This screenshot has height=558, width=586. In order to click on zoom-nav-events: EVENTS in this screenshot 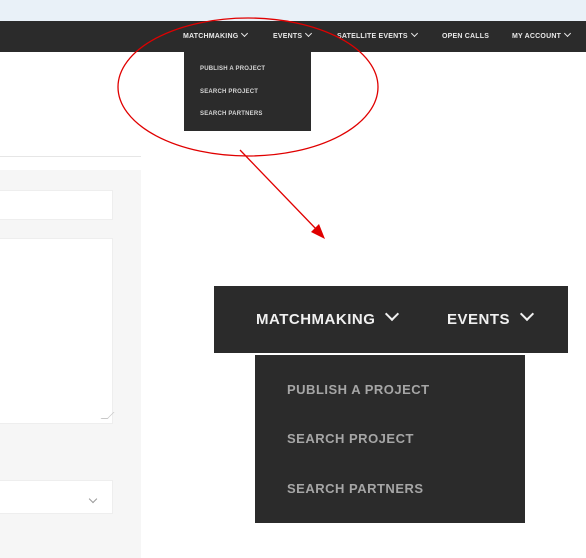, I will do `click(491, 319)`.